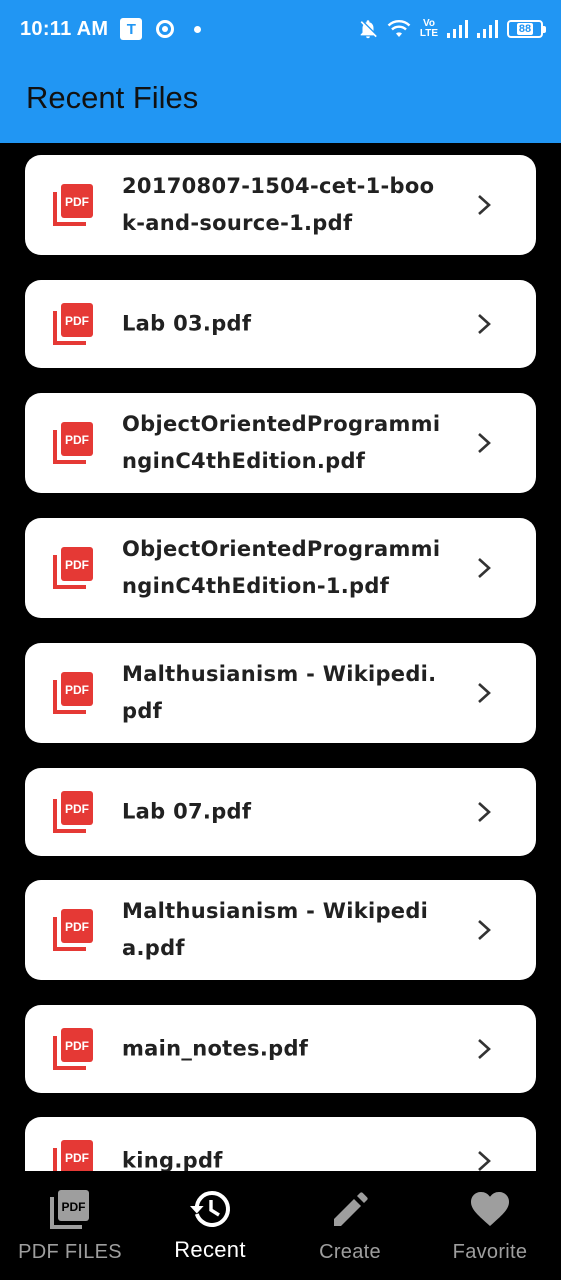 The width and height of the screenshot is (561, 1280). What do you see at coordinates (70, 1252) in the screenshot?
I see `nav-label: PDF FILES` at bounding box center [70, 1252].